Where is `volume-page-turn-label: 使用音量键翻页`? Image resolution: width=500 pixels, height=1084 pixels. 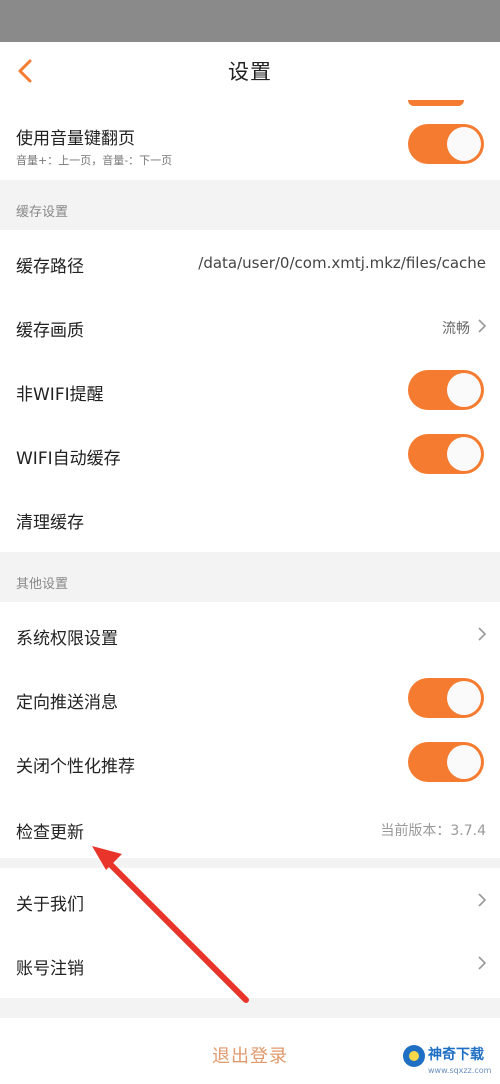 volume-page-turn-label: 使用音量键翻页 is located at coordinates (75, 139).